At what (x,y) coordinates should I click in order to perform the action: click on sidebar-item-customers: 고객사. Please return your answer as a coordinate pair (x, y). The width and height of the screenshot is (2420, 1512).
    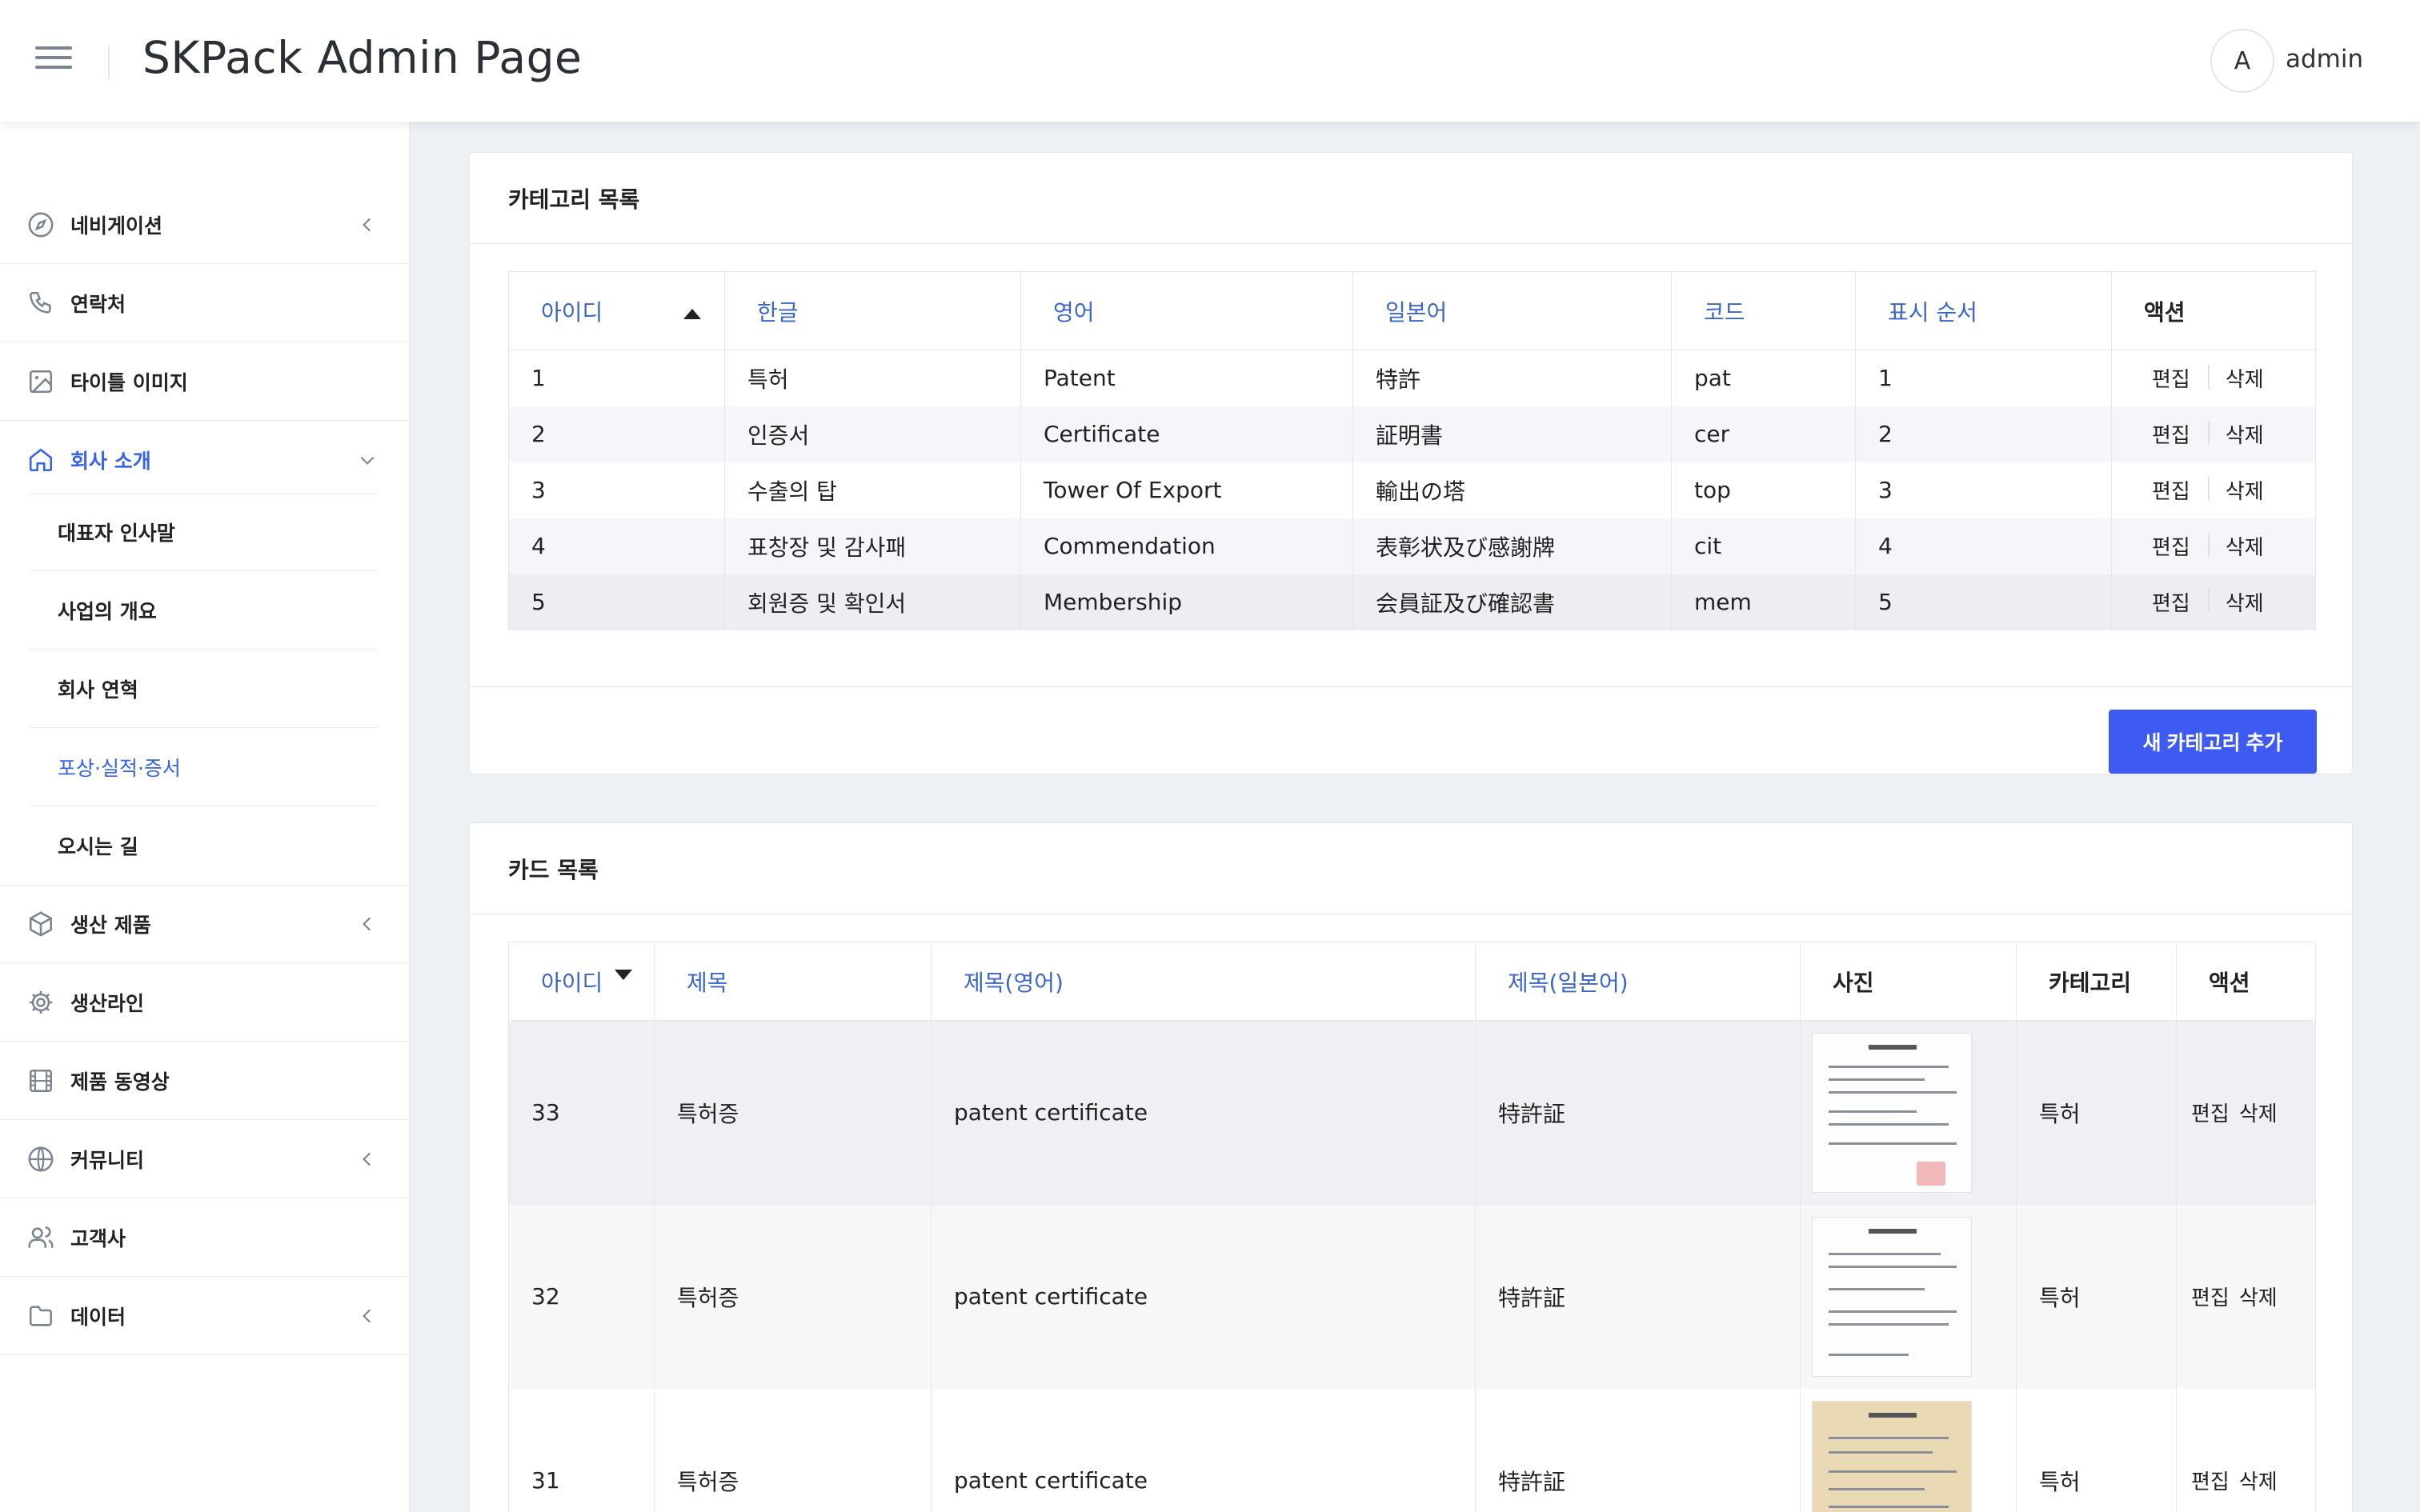
    Looking at the image, I should click on (205, 1237).